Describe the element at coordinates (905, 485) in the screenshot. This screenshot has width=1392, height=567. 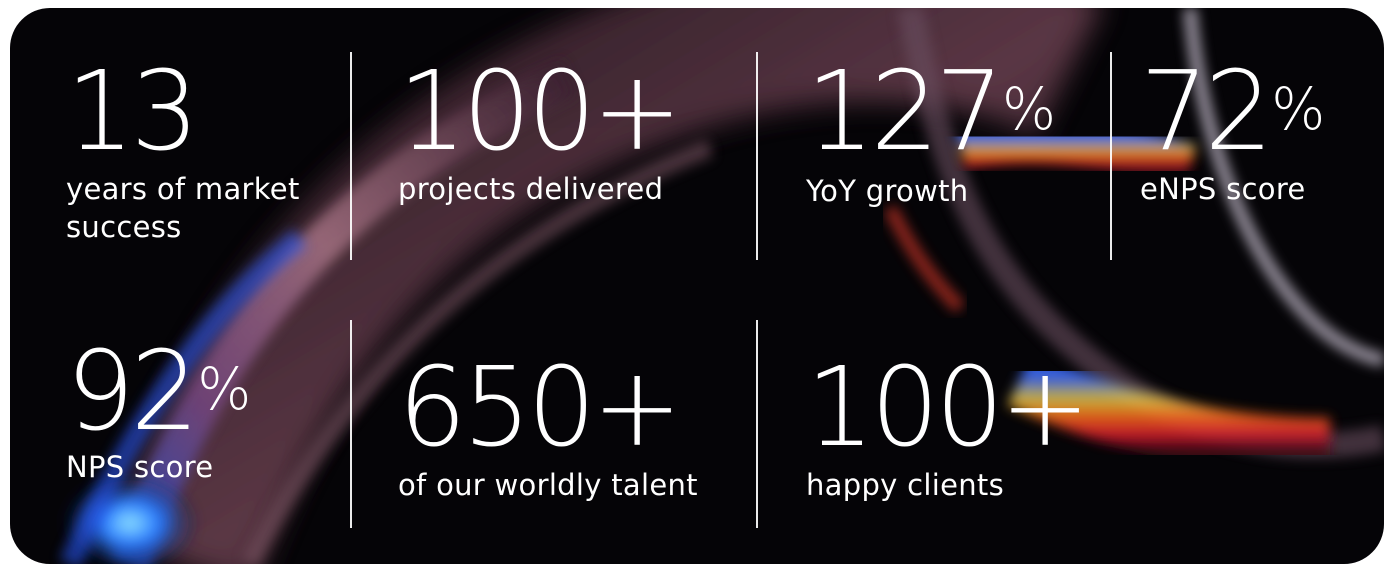
I see `stat-label: happy clients` at that location.